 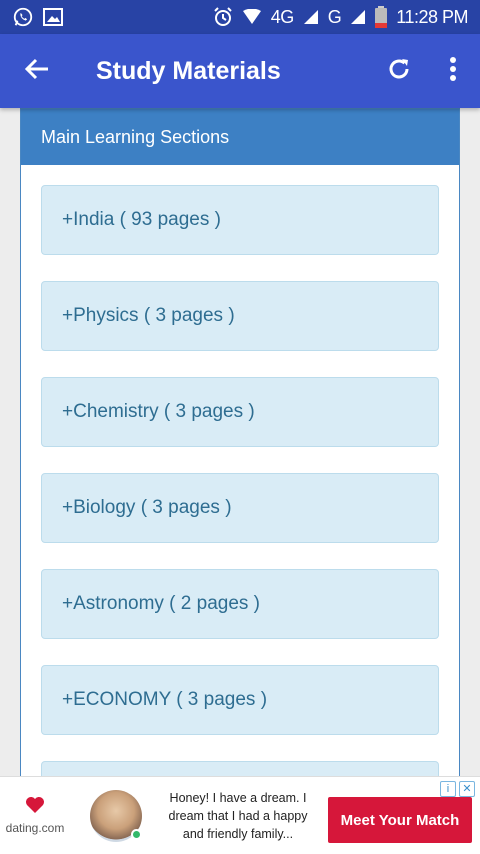 I want to click on status-right: 4G G 11:28 PM, so click(x=340, y=17).